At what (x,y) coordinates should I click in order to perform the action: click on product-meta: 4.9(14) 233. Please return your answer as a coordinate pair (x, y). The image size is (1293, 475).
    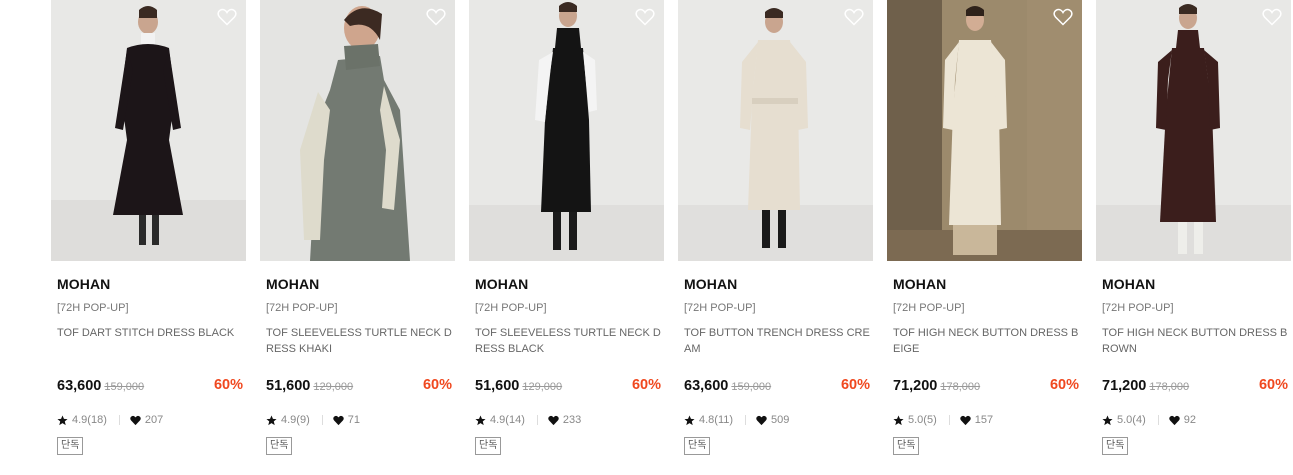
    Looking at the image, I should click on (528, 420).